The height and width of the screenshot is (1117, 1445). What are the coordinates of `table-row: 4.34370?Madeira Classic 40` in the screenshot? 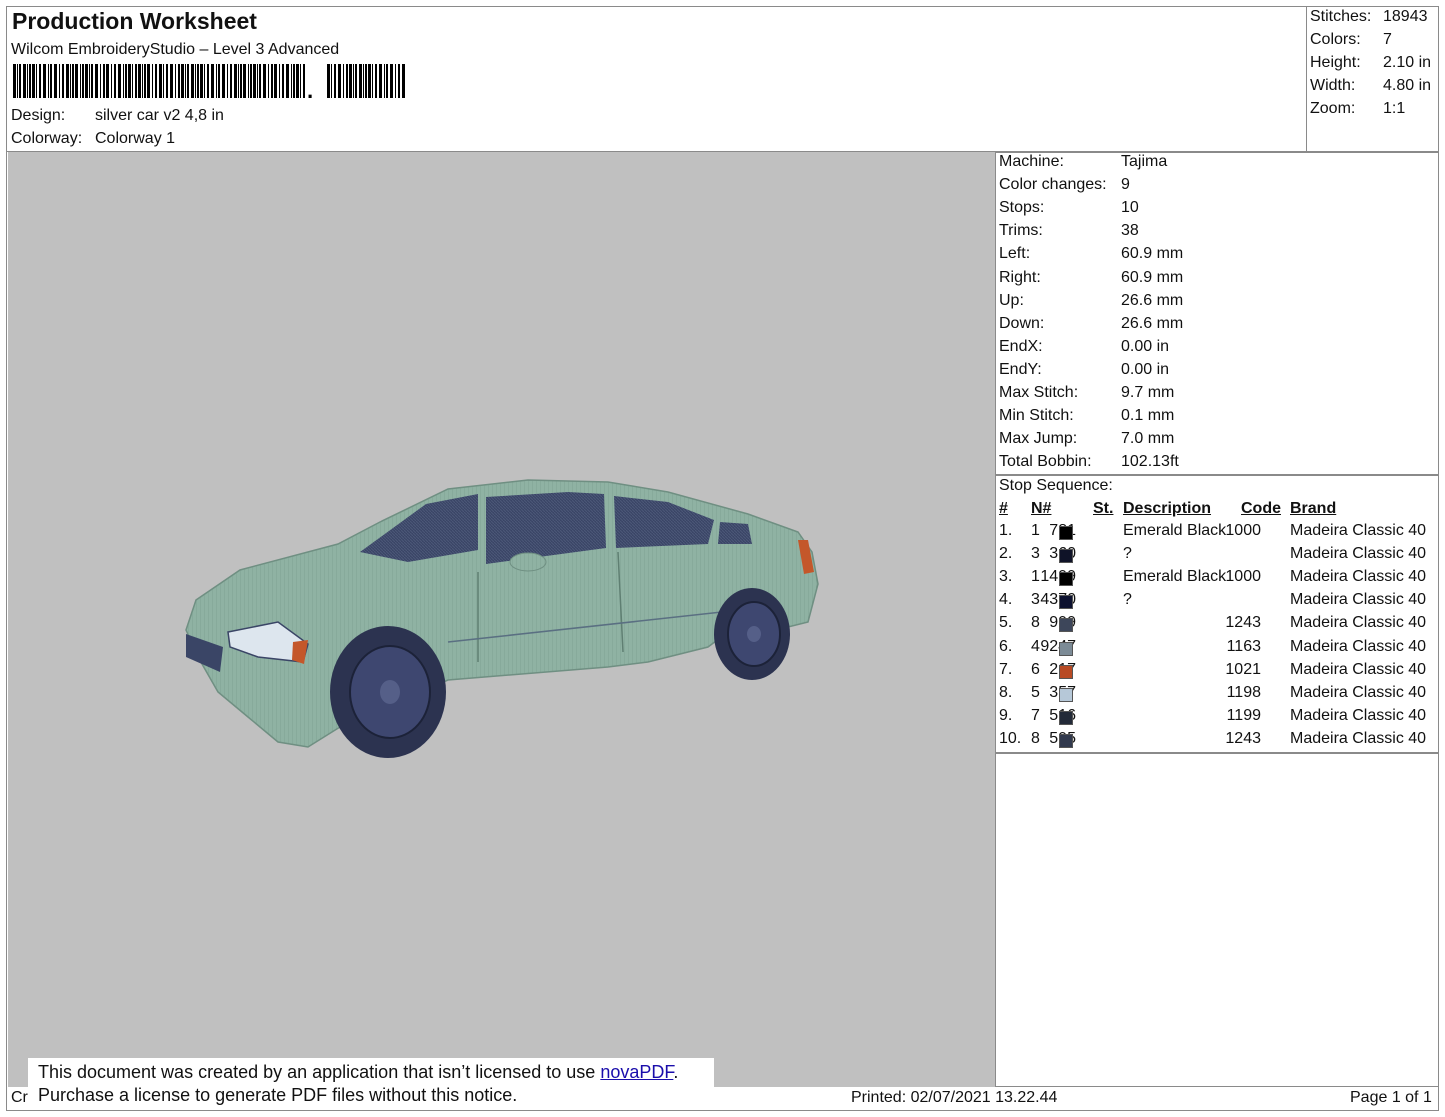 It's located at (1217, 602).